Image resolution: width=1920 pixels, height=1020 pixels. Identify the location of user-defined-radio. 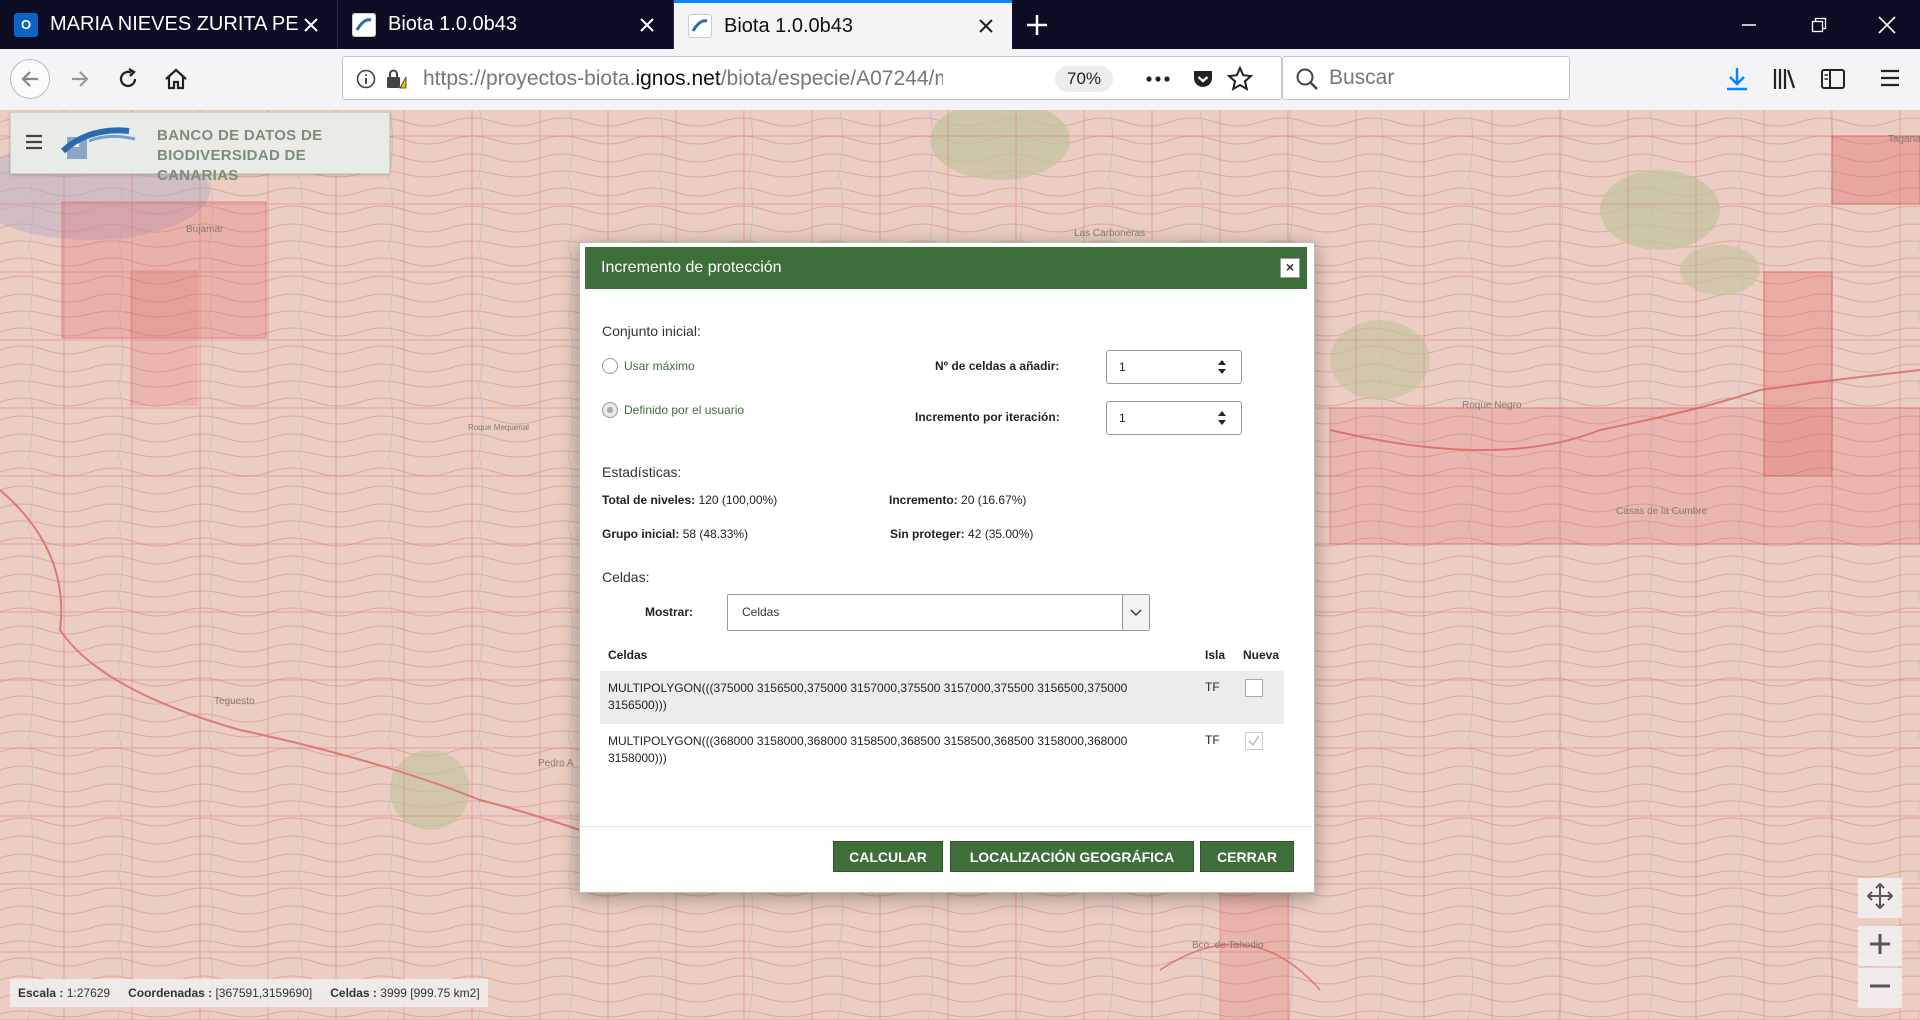
(610, 410).